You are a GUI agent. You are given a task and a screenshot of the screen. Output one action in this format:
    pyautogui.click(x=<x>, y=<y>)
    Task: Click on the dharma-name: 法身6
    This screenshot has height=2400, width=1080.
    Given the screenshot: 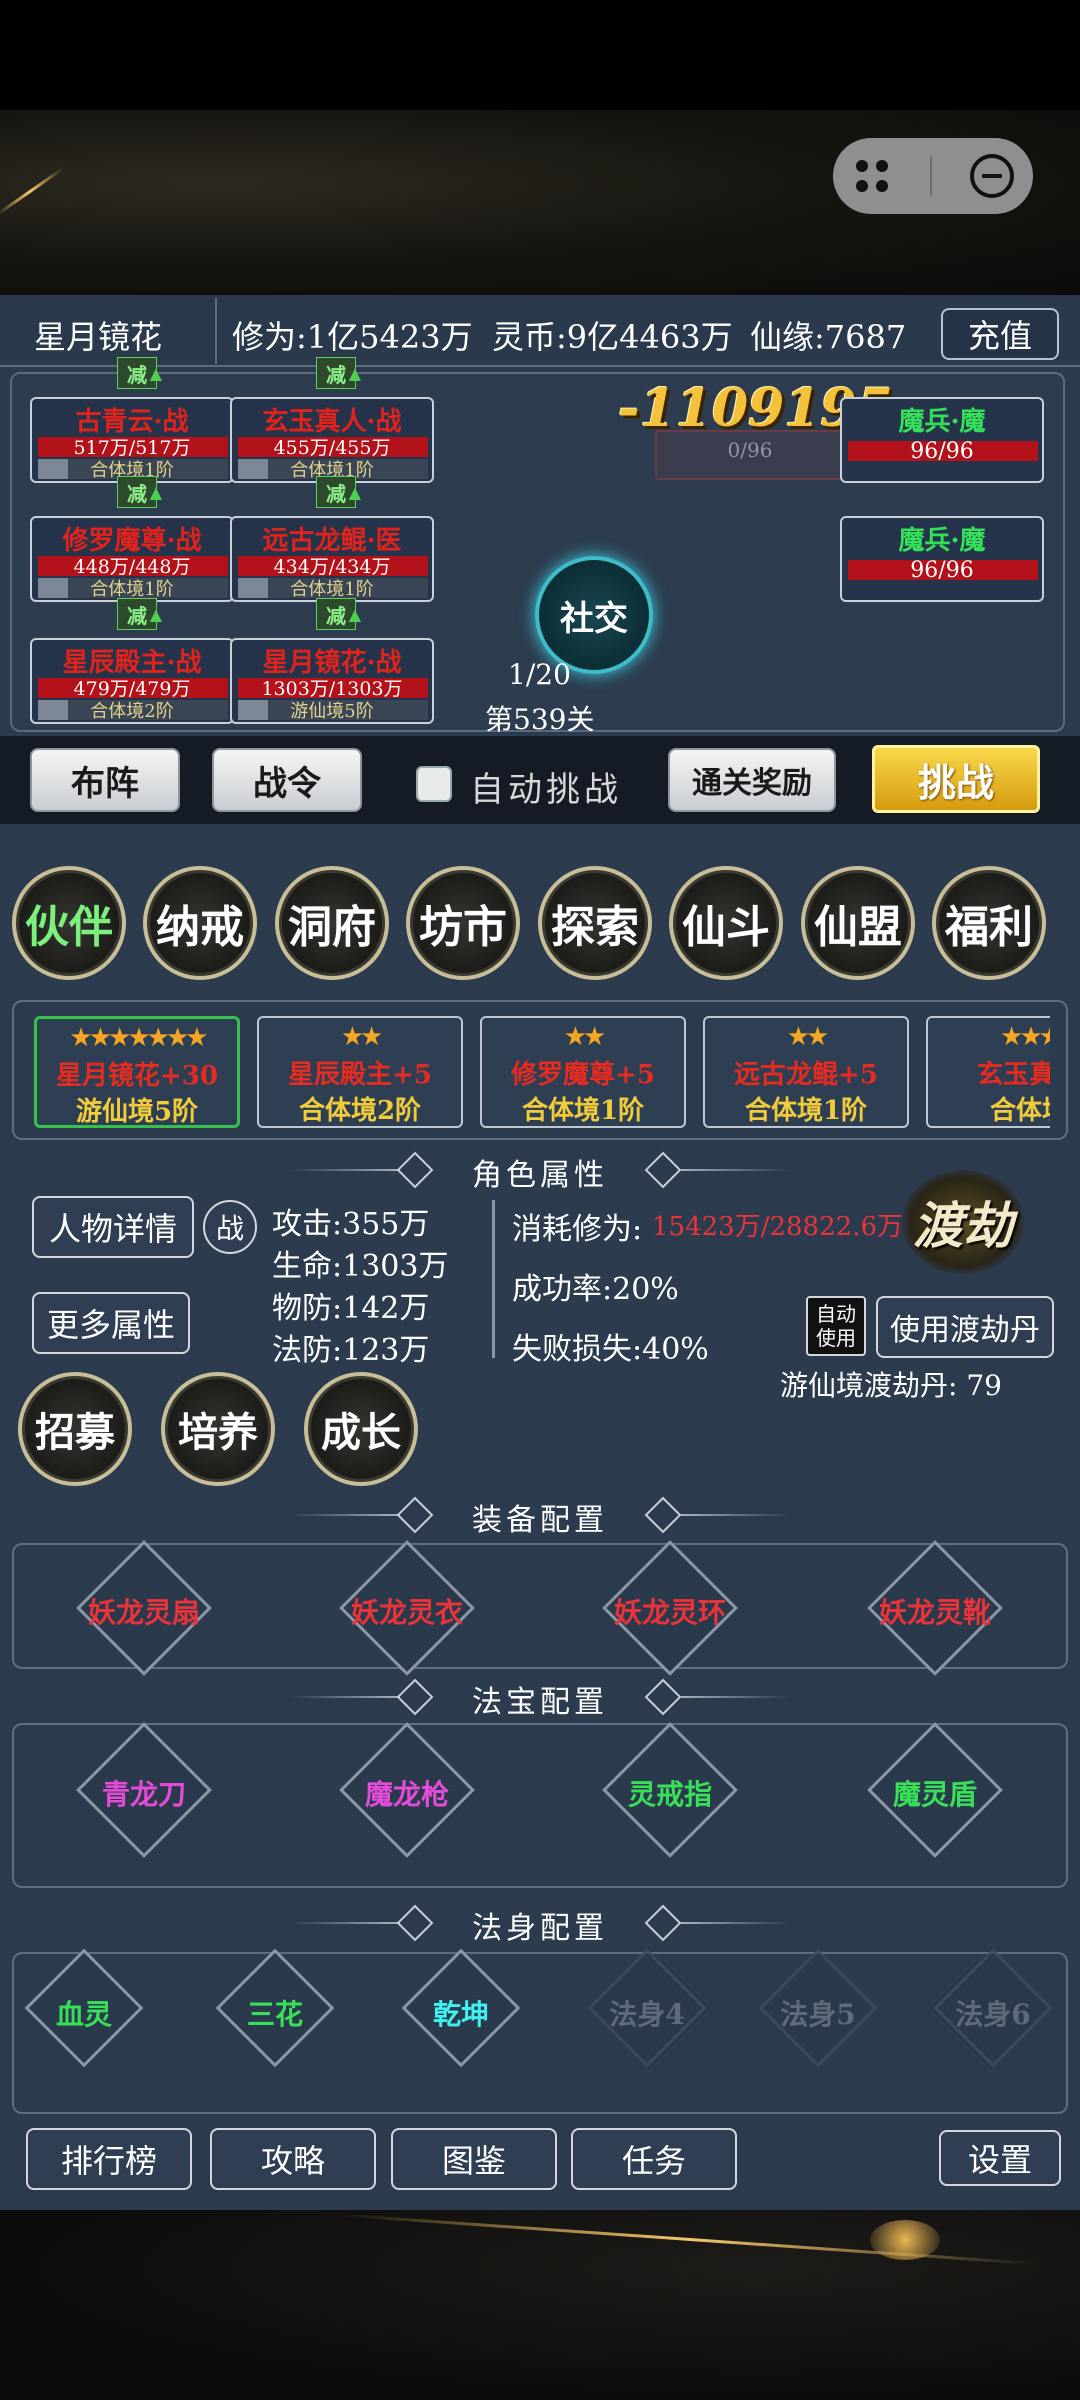 What is the action you would take?
    pyautogui.click(x=993, y=2014)
    